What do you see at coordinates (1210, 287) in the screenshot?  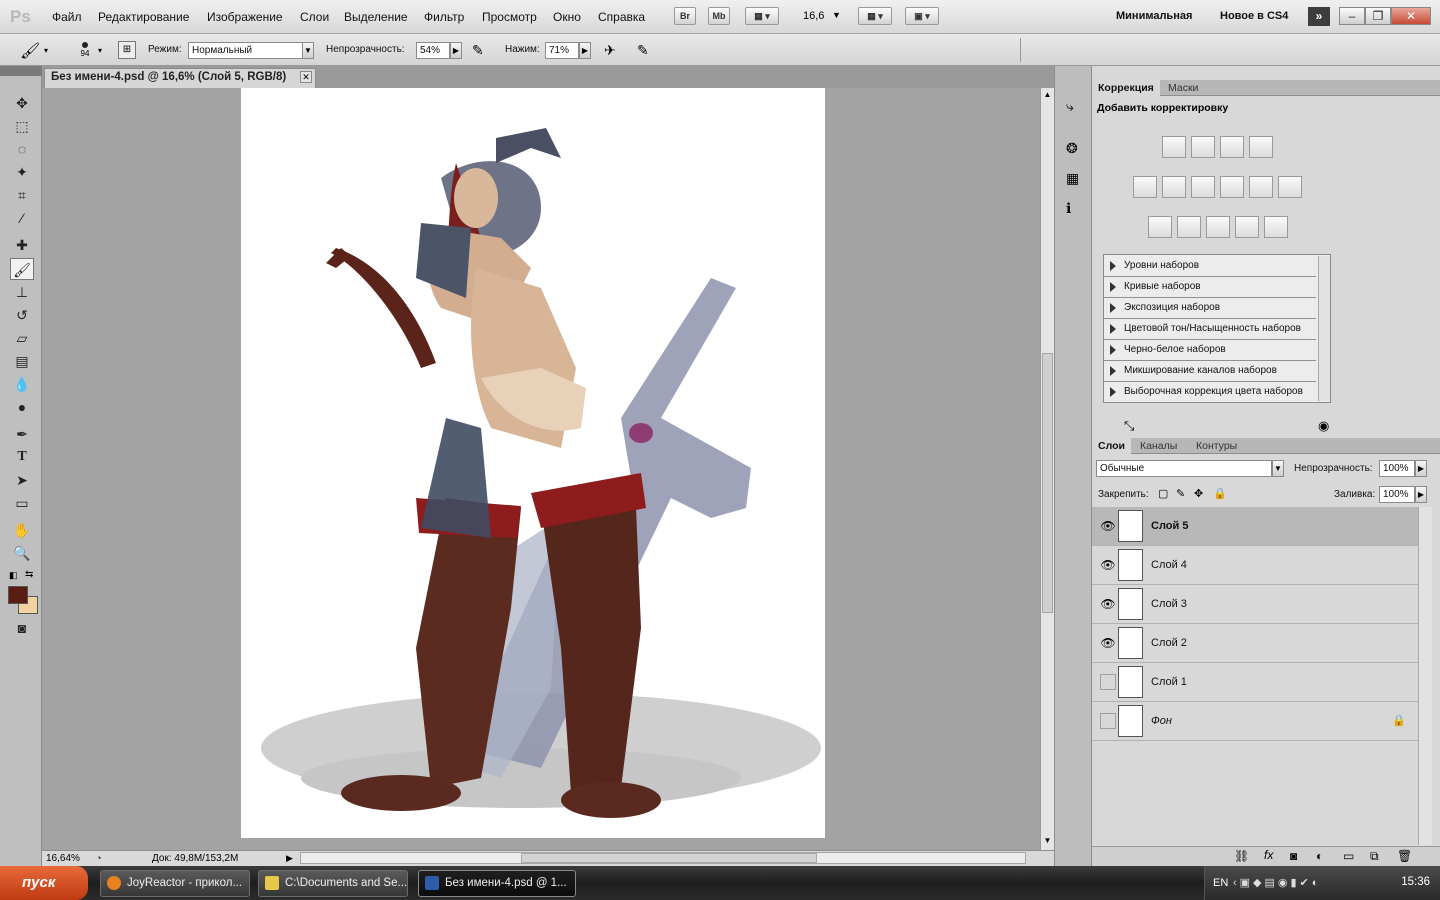 I see `preset-curves: Кривые наборов` at bounding box center [1210, 287].